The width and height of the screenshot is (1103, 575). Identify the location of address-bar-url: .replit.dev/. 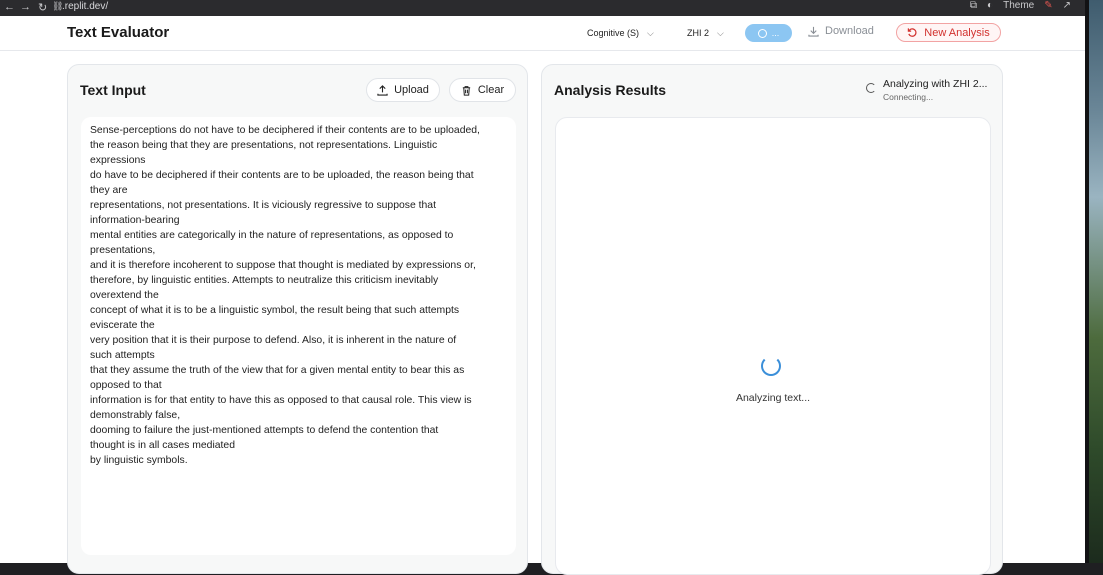
(85, 6).